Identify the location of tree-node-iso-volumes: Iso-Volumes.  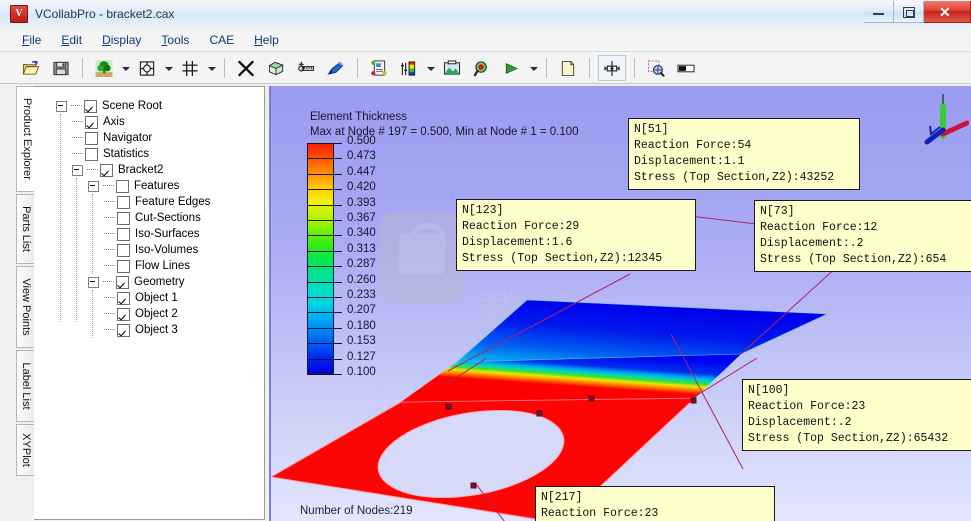
(158, 250).